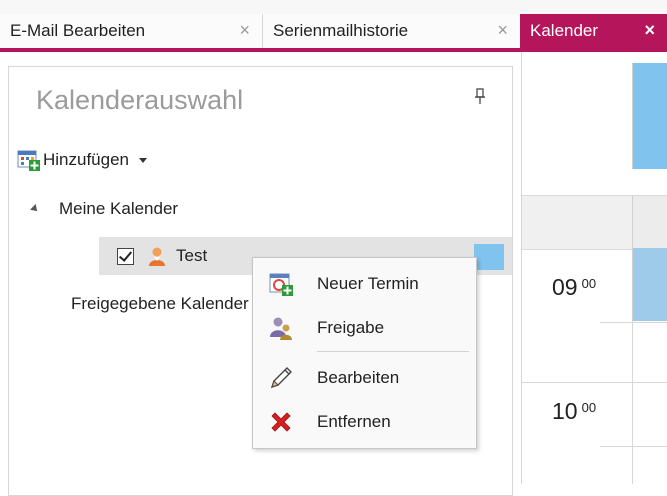  I want to click on calendar-color-swatch, so click(489, 257).